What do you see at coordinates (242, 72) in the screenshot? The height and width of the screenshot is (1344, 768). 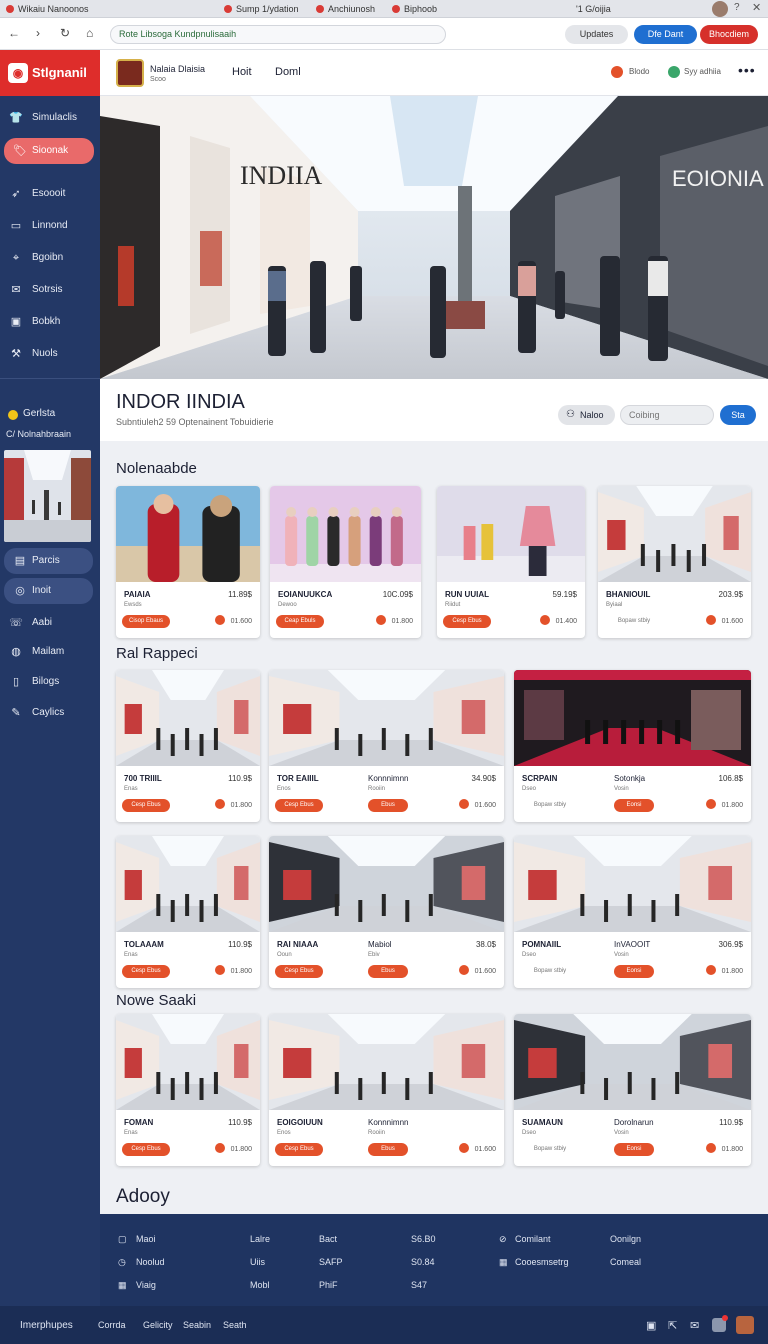 I see `nav-link-home: Hoit` at bounding box center [242, 72].